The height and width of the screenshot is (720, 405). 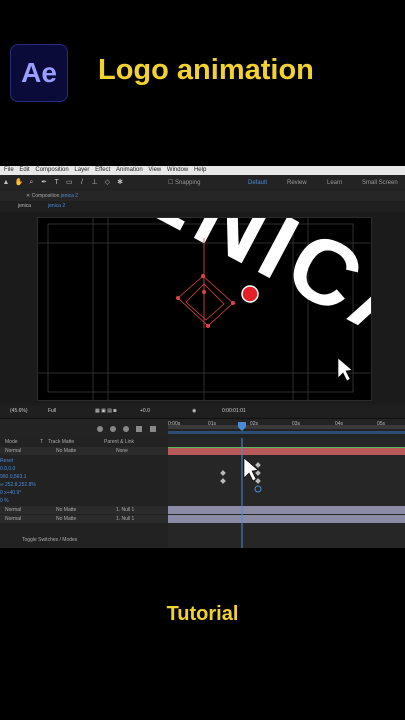 What do you see at coordinates (194, 411) in the screenshot?
I see `camera-icon: ◉` at bounding box center [194, 411].